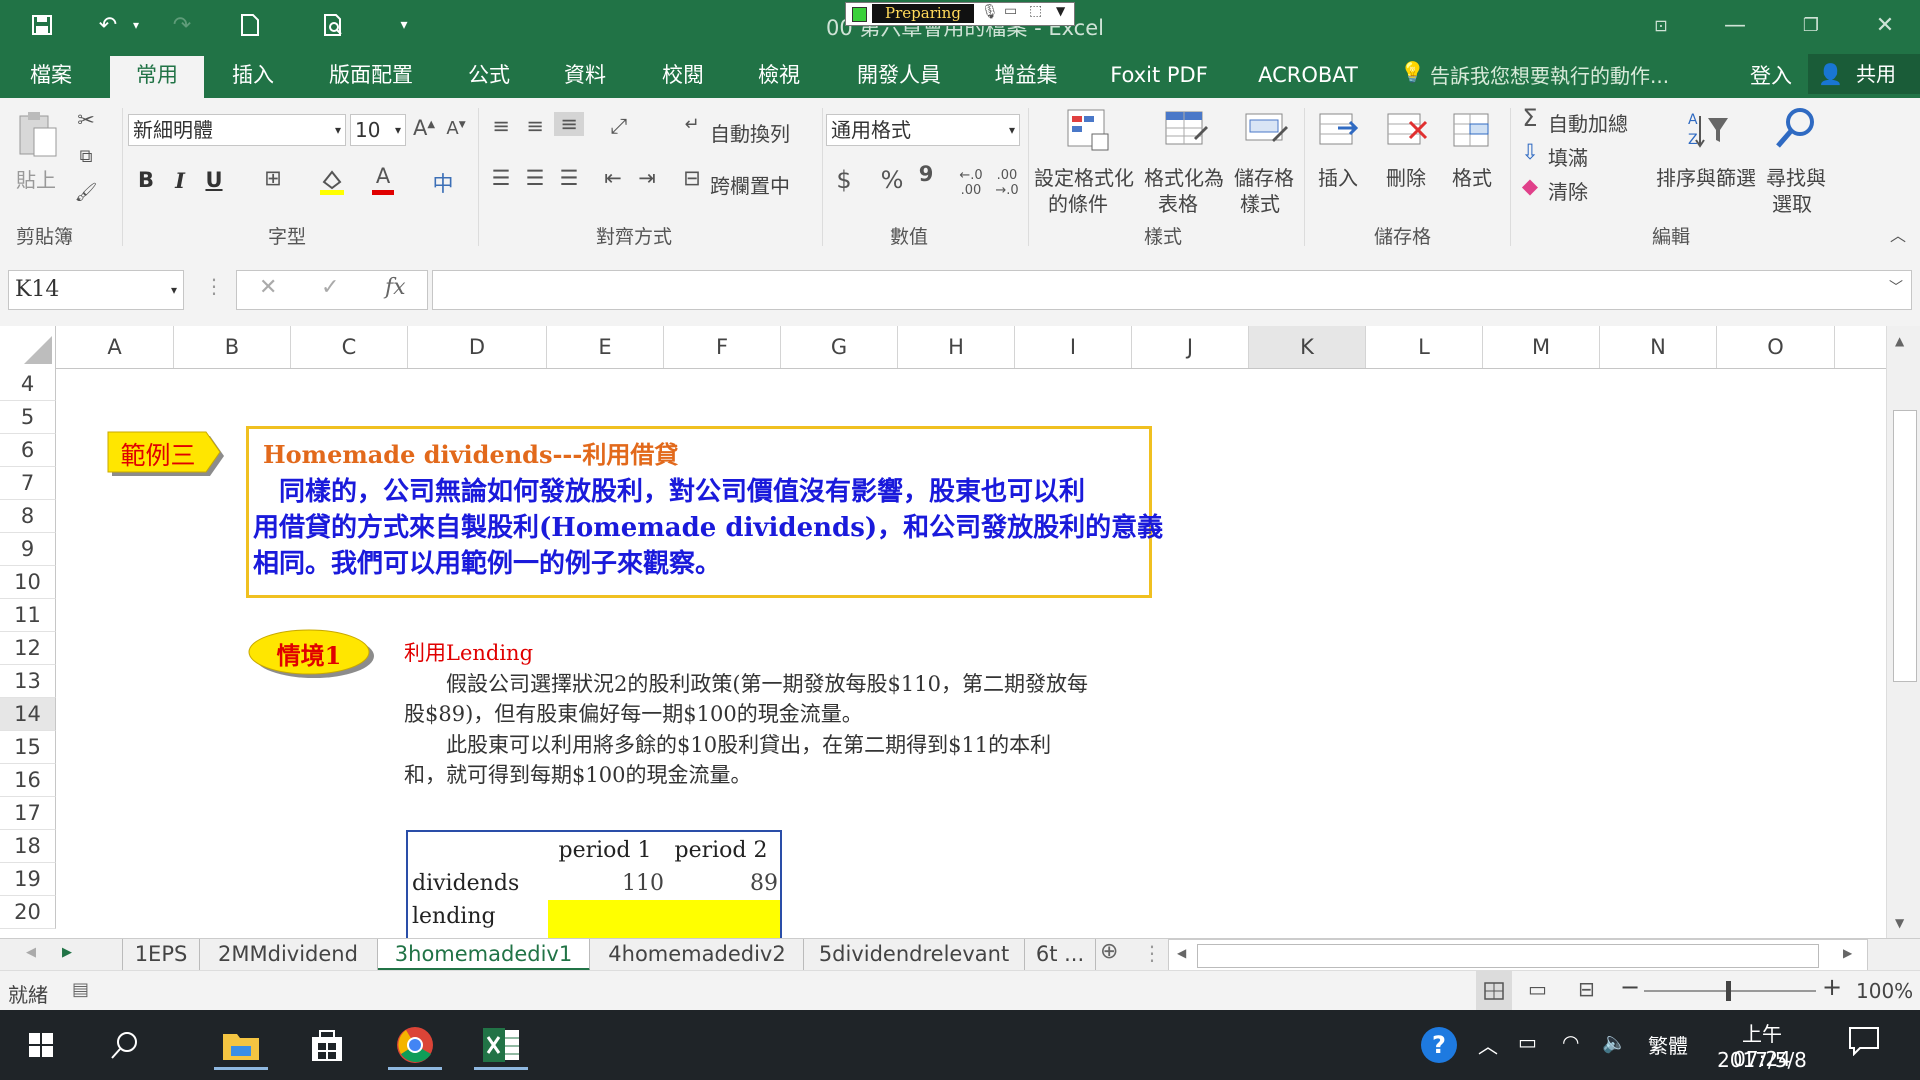  I want to click on format-table-icon, so click(1186, 130).